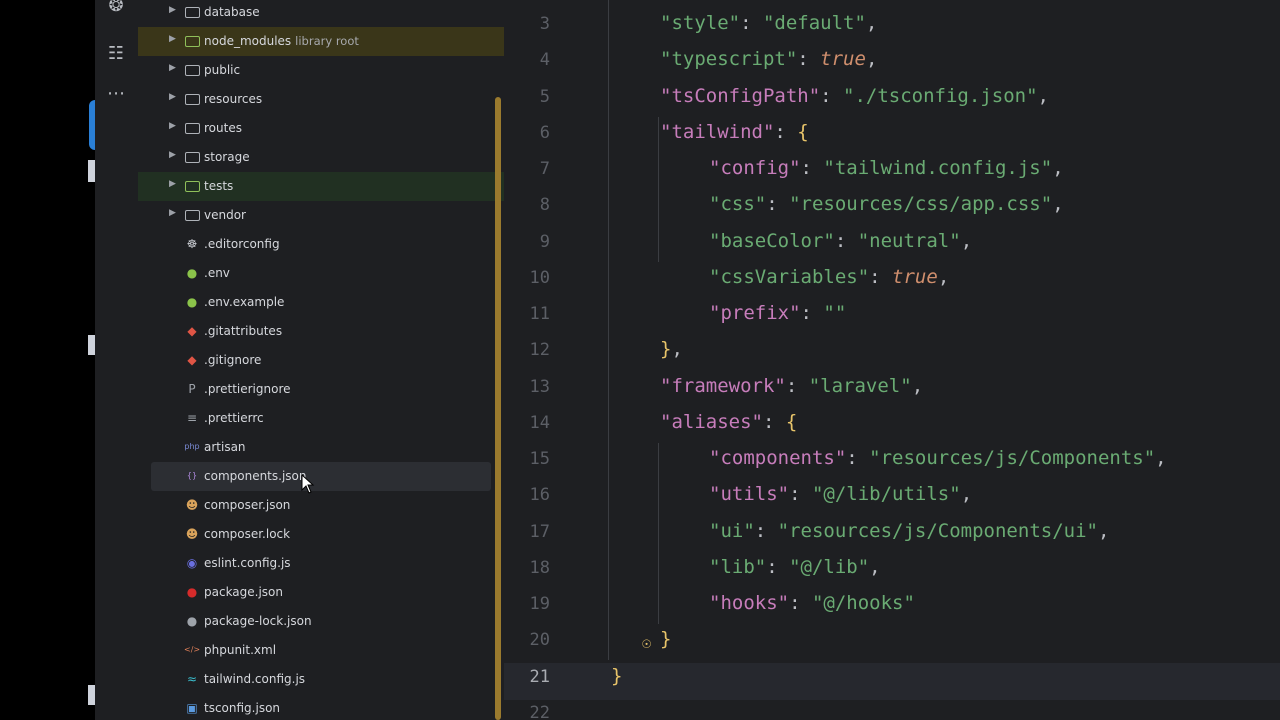  What do you see at coordinates (728, 422) in the screenshot?
I see `code-line: "aliases": {` at bounding box center [728, 422].